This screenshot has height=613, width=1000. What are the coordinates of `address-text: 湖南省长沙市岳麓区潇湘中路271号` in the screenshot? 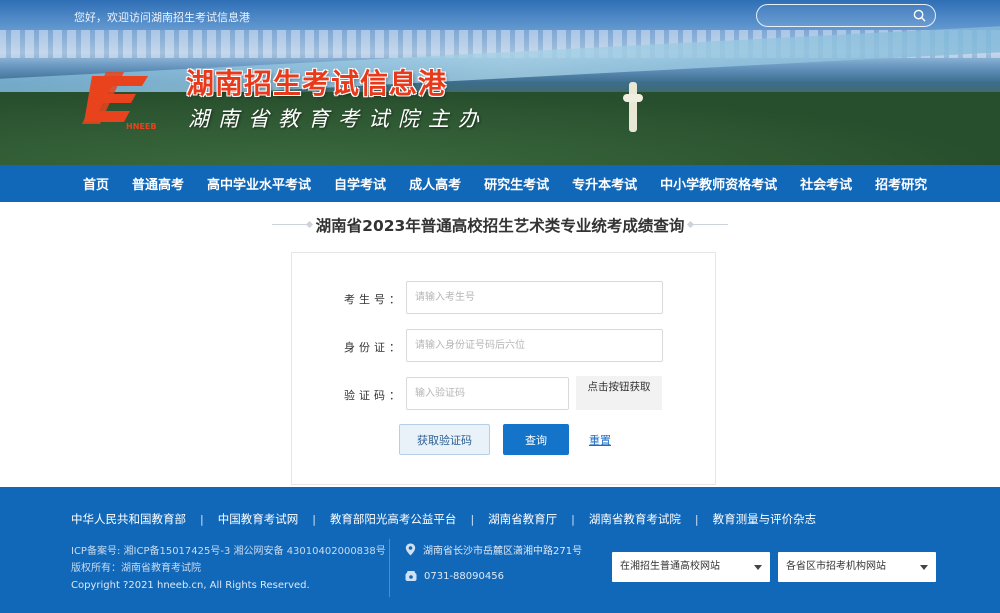 It's located at (503, 551).